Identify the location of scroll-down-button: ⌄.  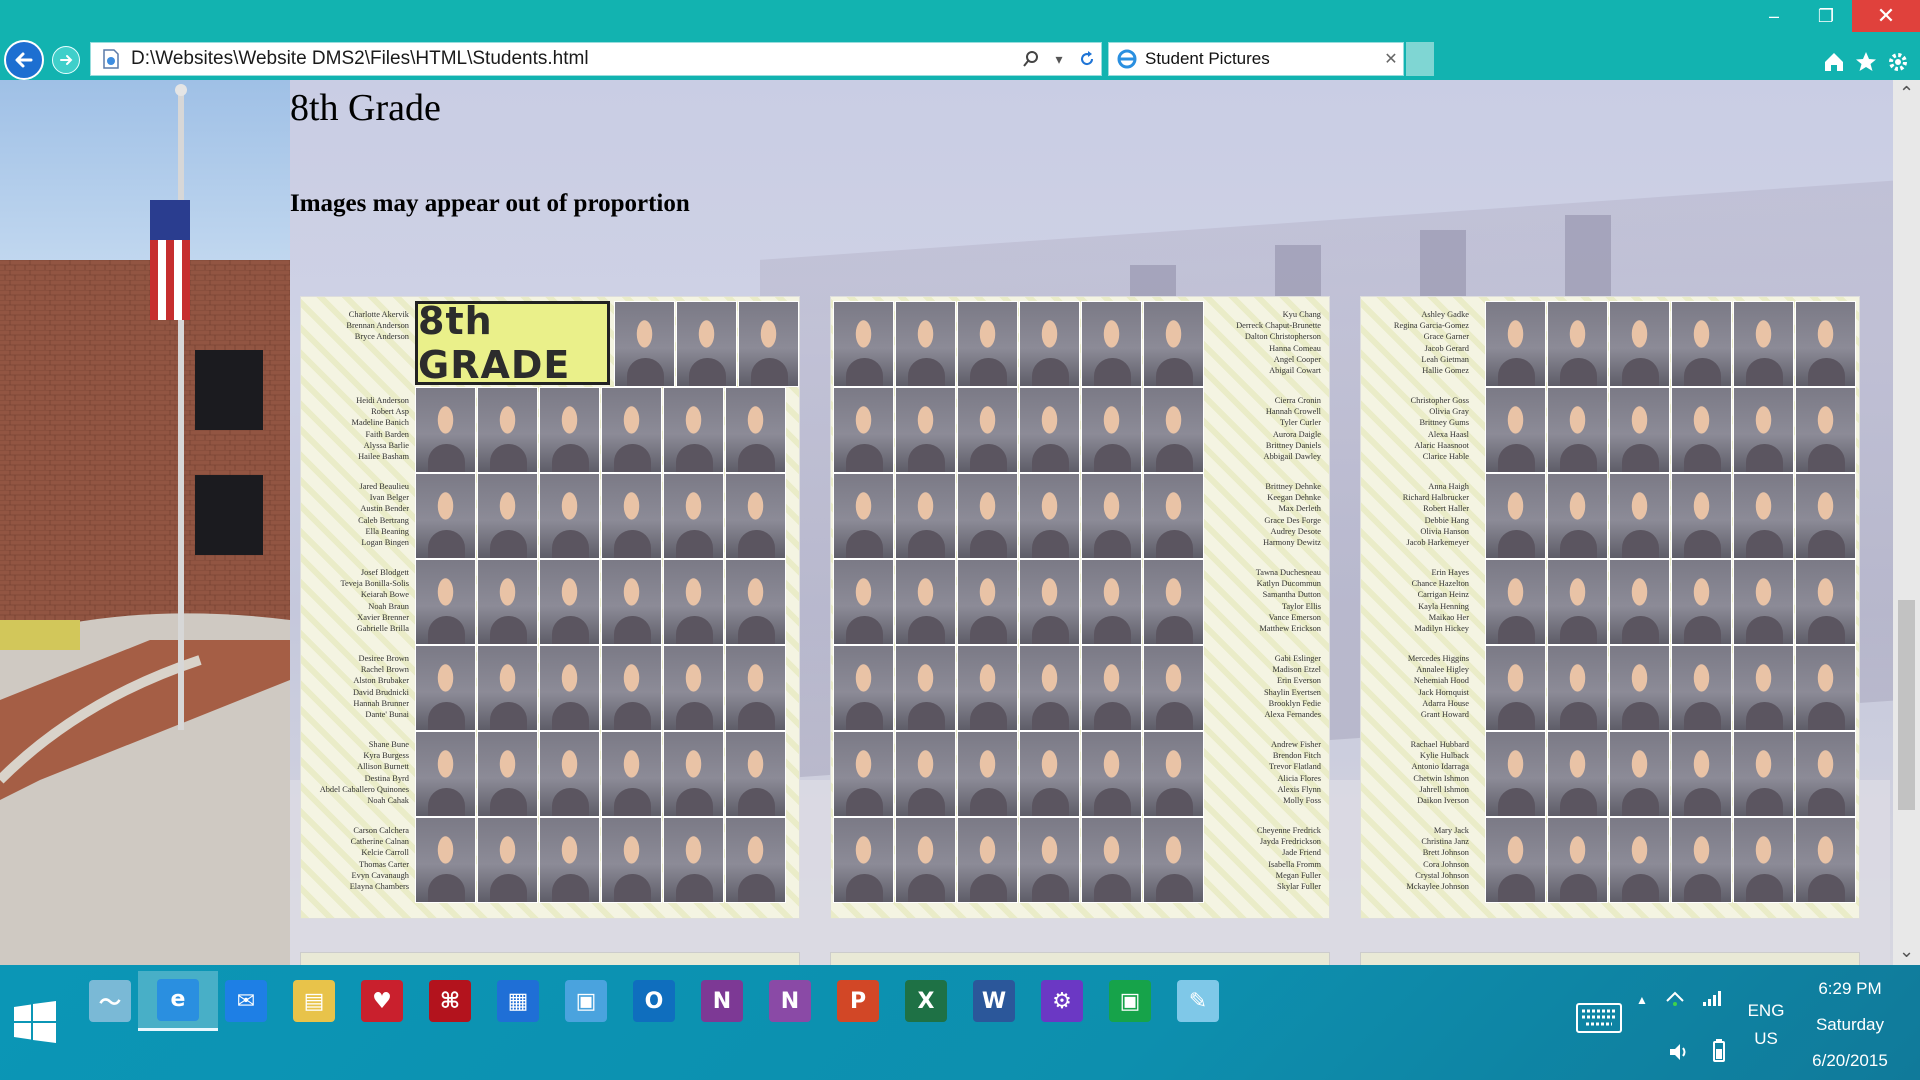
(1906, 951).